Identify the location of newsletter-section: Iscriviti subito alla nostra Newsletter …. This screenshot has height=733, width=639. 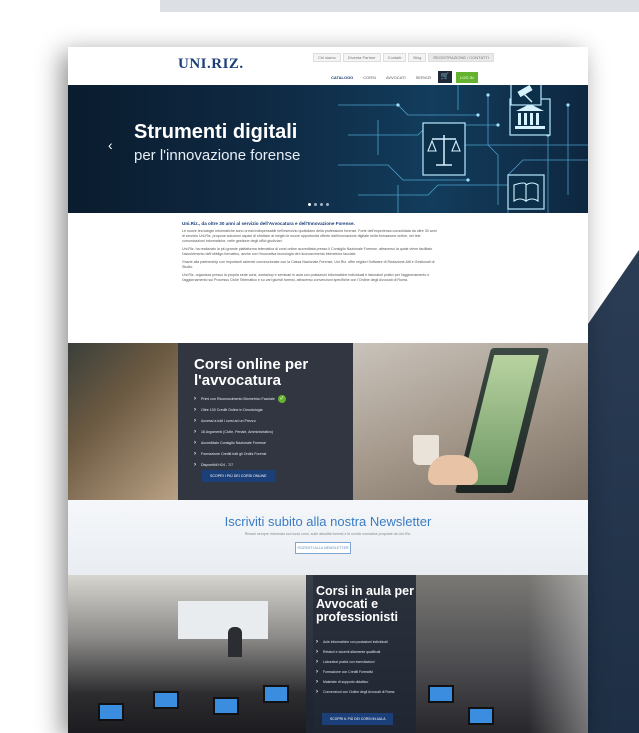
(328, 537).